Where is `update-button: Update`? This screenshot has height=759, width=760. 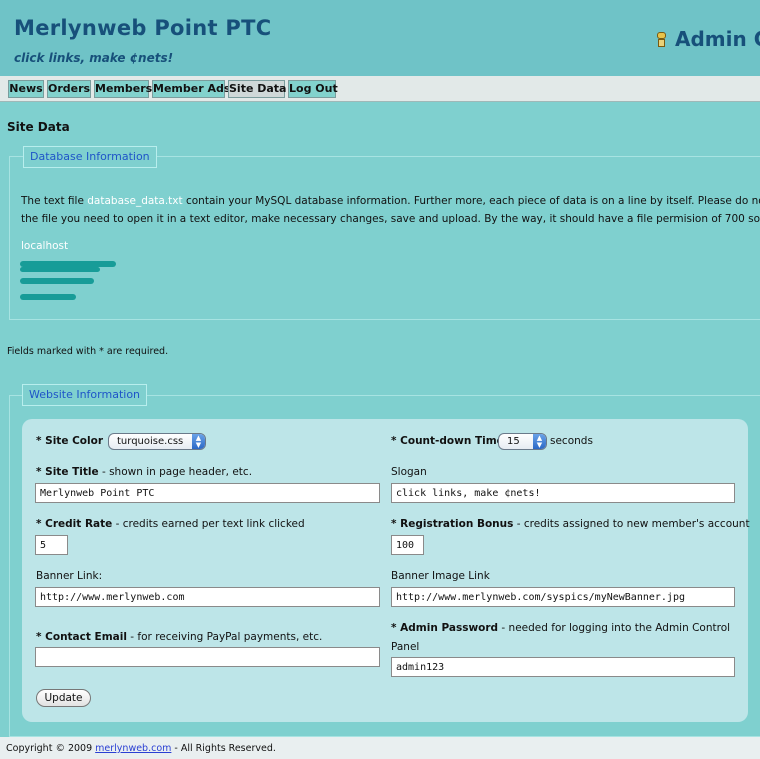
update-button: Update is located at coordinates (63, 698).